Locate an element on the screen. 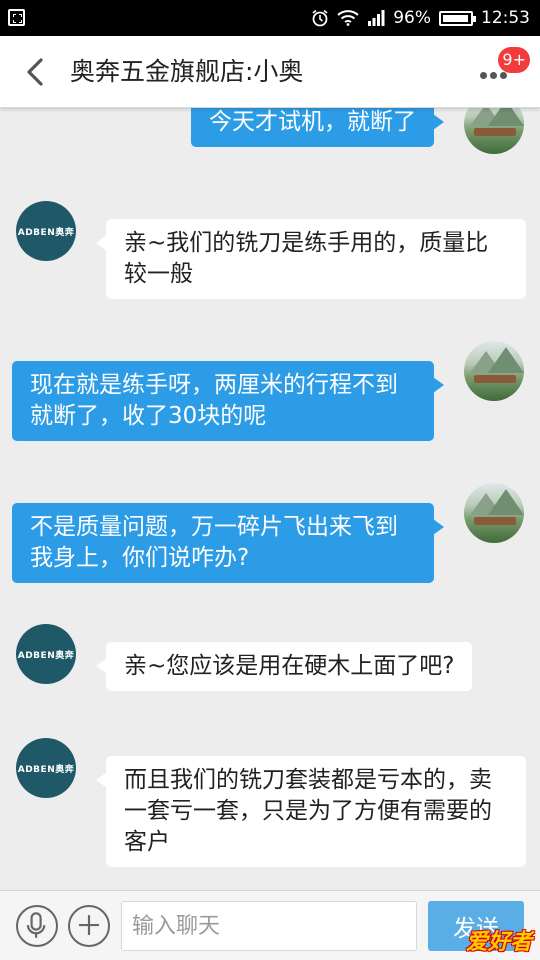 The image size is (540, 960). chat-header: 奥奔五金旗舰店:小奥 9+ is located at coordinates (270, 72).